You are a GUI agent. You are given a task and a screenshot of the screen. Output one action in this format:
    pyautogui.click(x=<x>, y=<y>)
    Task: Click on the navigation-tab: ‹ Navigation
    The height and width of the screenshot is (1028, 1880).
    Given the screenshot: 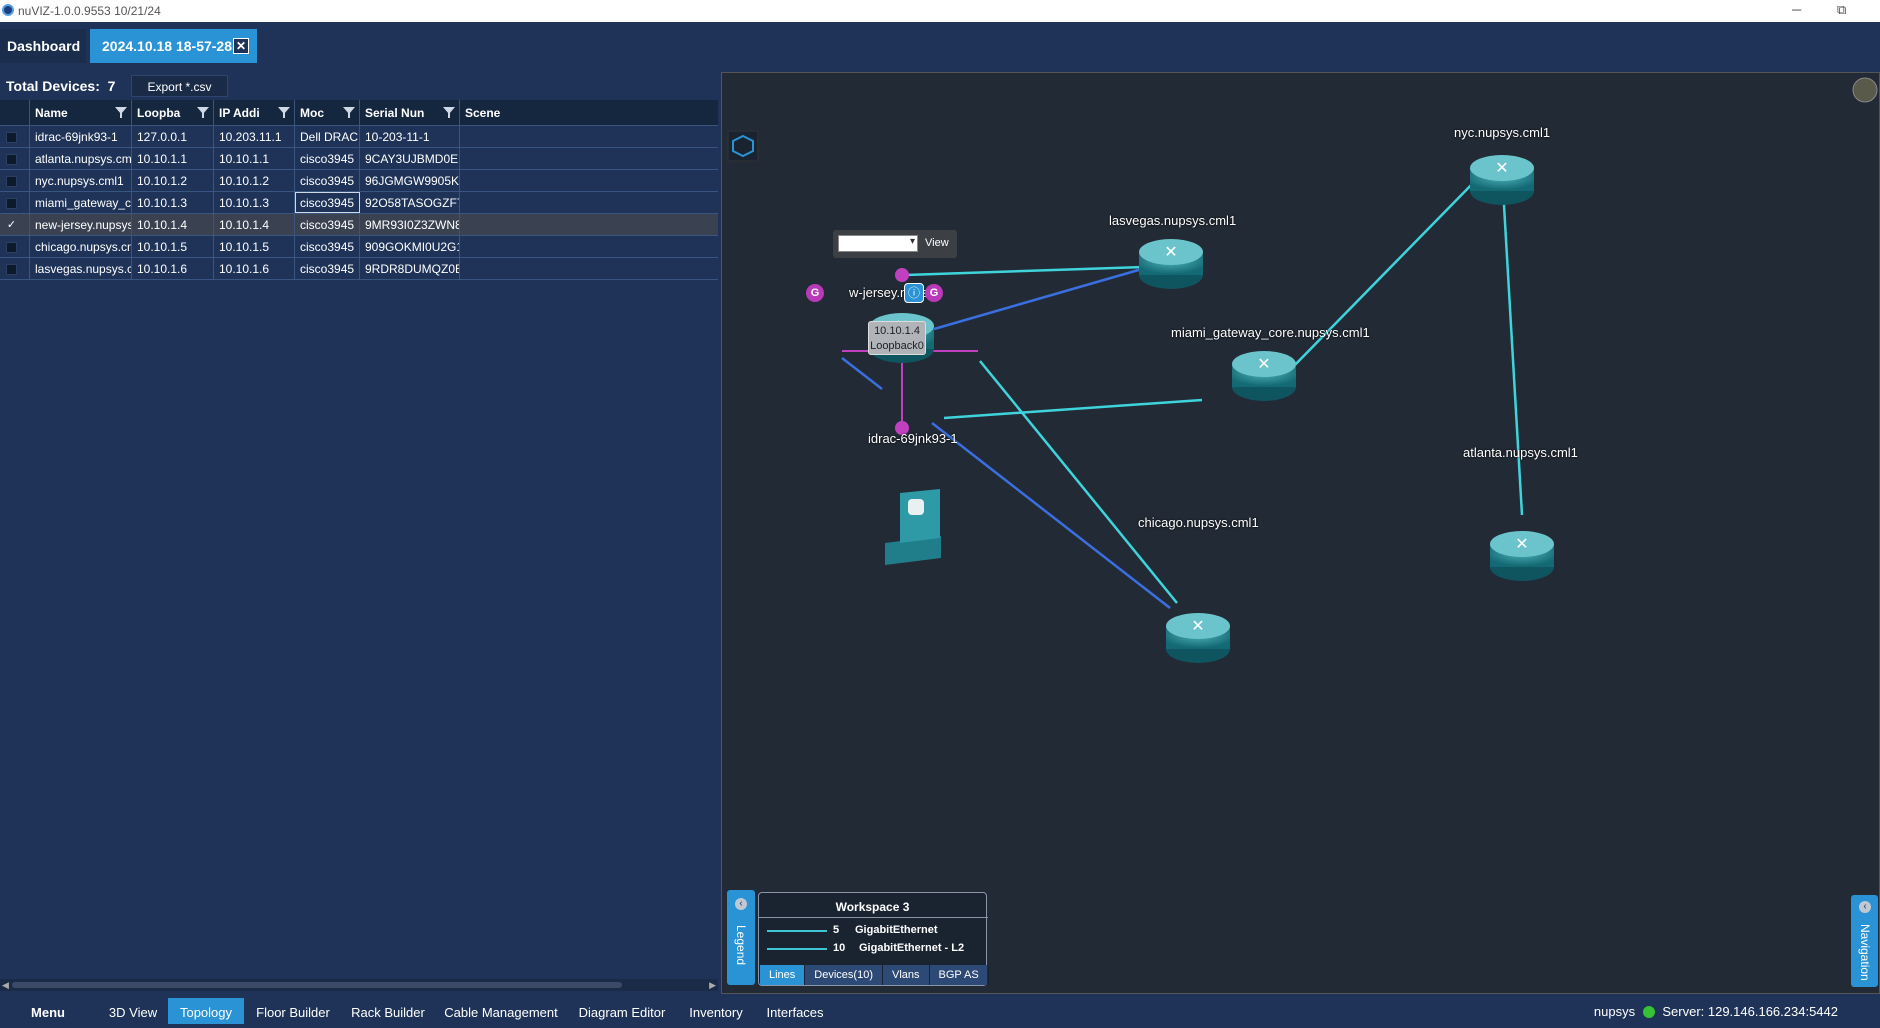 What is the action you would take?
    pyautogui.click(x=1864, y=941)
    